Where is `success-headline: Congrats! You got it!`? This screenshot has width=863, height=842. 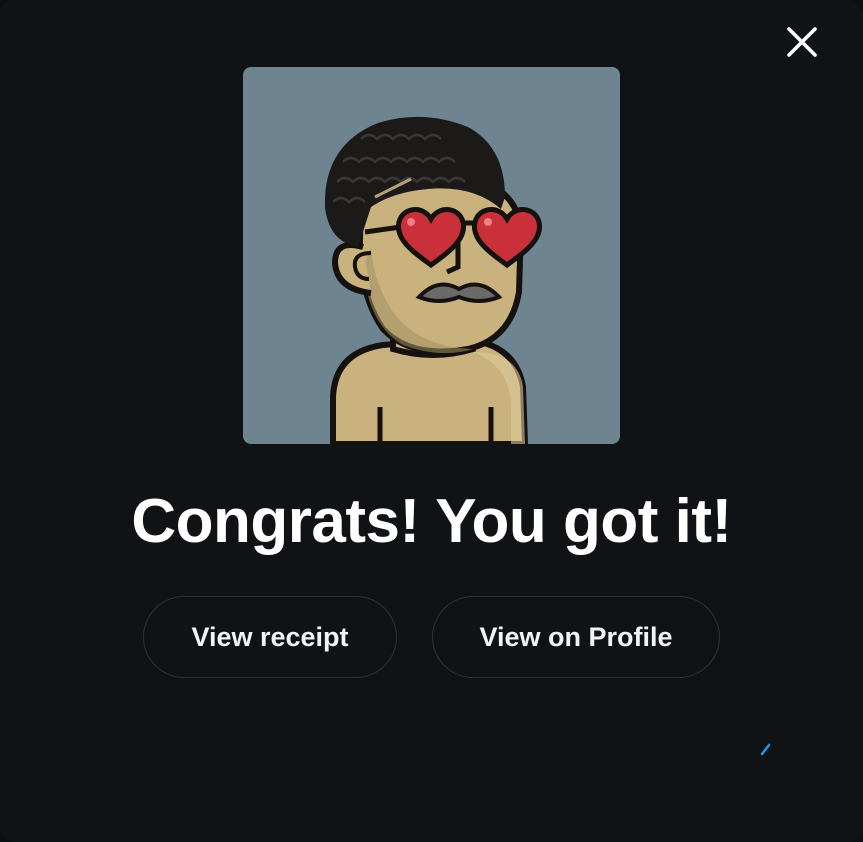 success-headline: Congrats! You got it! is located at coordinates (431, 521).